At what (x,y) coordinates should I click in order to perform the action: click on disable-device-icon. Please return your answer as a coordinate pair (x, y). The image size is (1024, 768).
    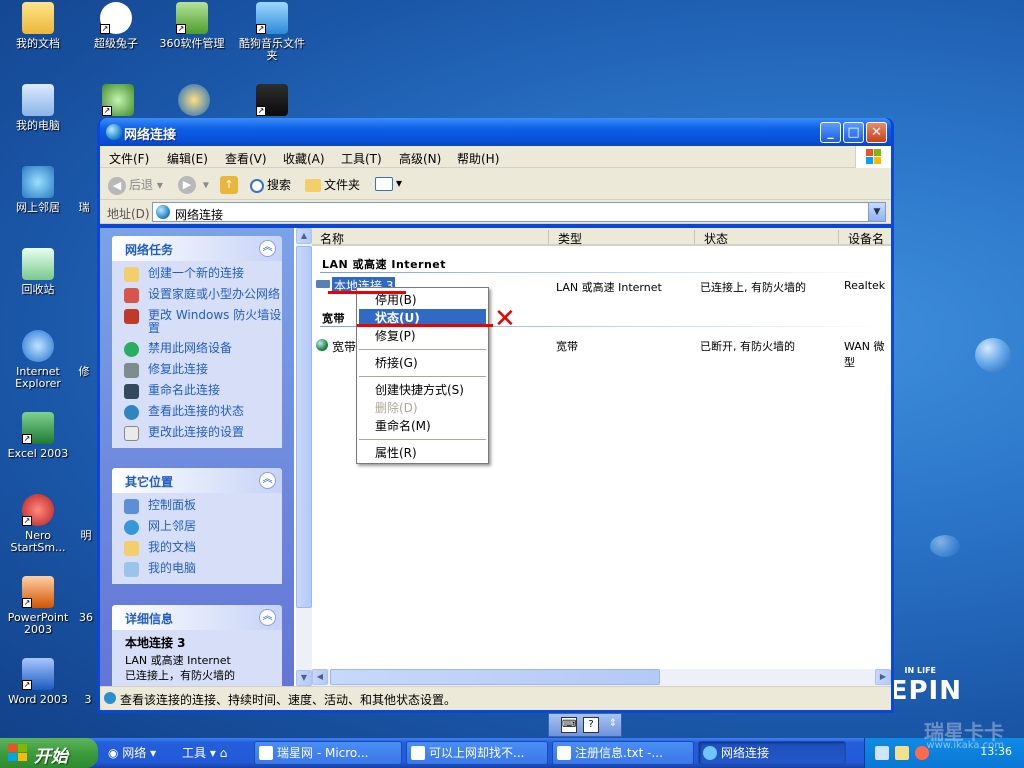
    Looking at the image, I should click on (131, 349).